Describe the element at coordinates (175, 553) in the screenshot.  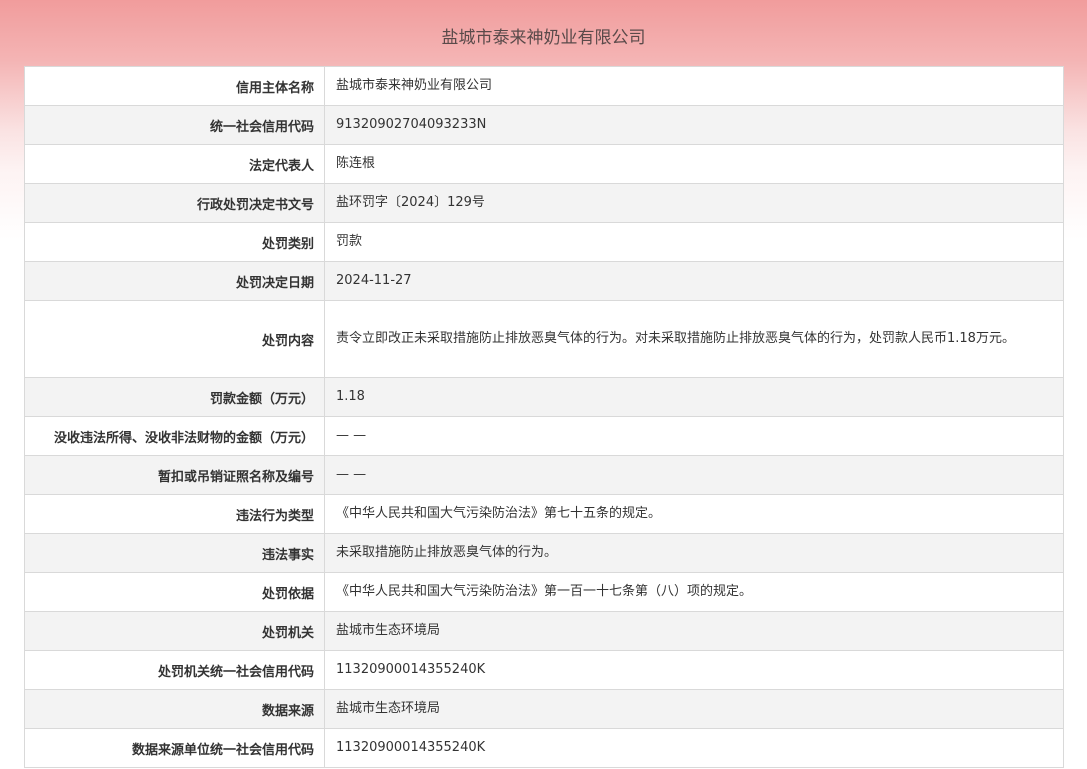
I see `row-label: 违法事实` at that location.